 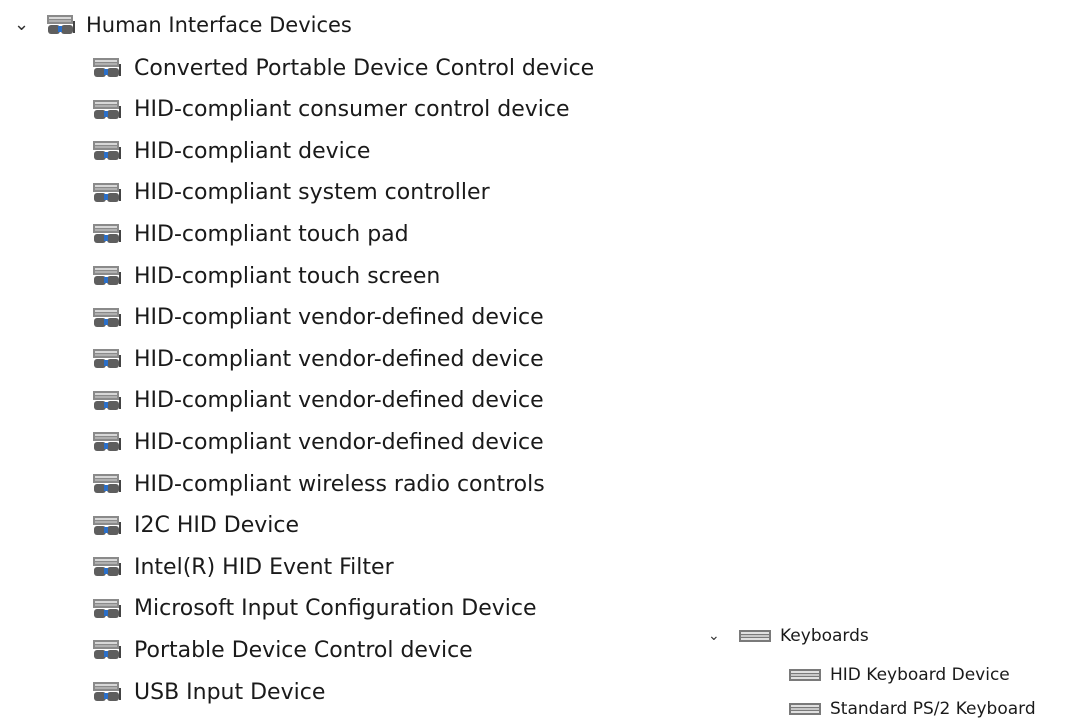 I want to click on device-row: I2C HID Device, so click(x=195, y=526).